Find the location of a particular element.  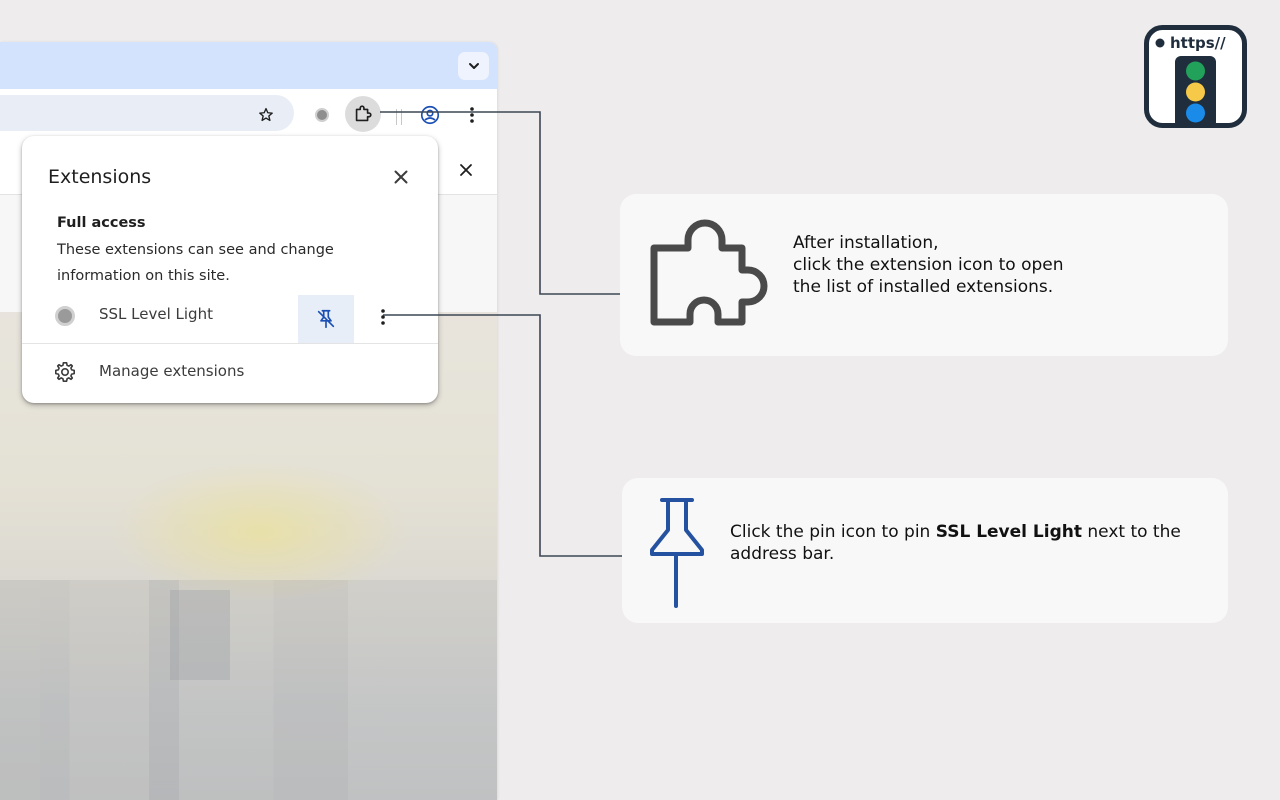

logo-light-green is located at coordinates (1195, 71).